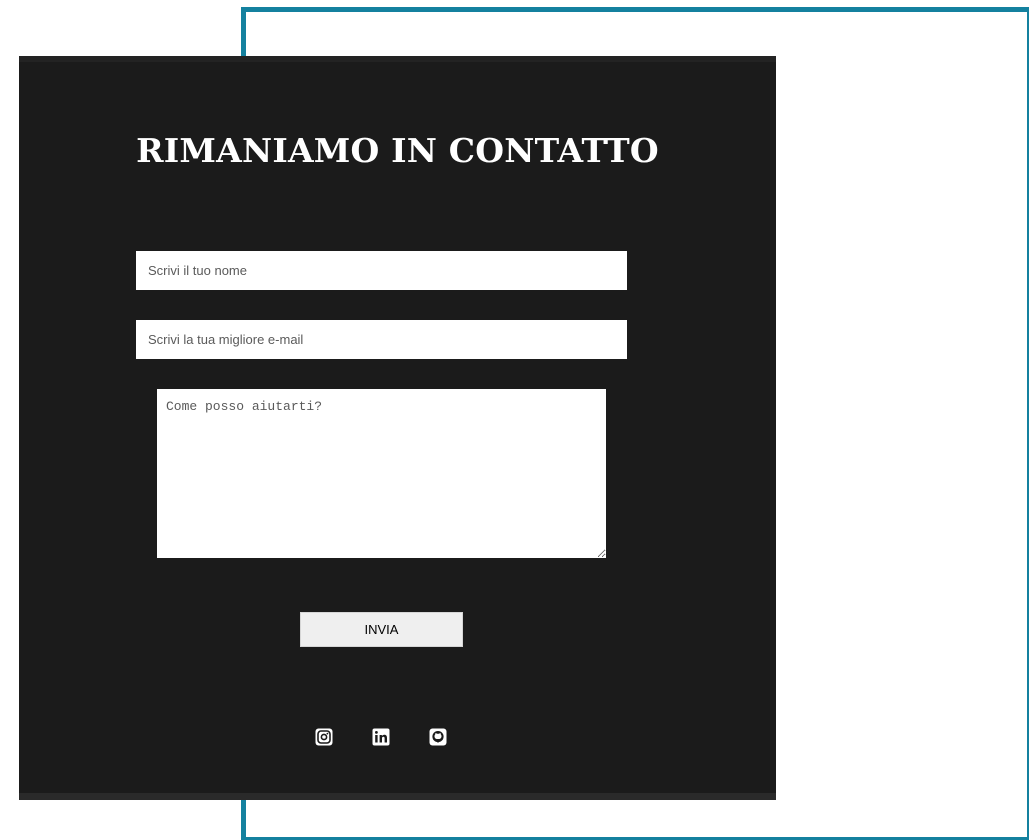 This screenshot has width=1029, height=840. I want to click on github-link, so click(438, 737).